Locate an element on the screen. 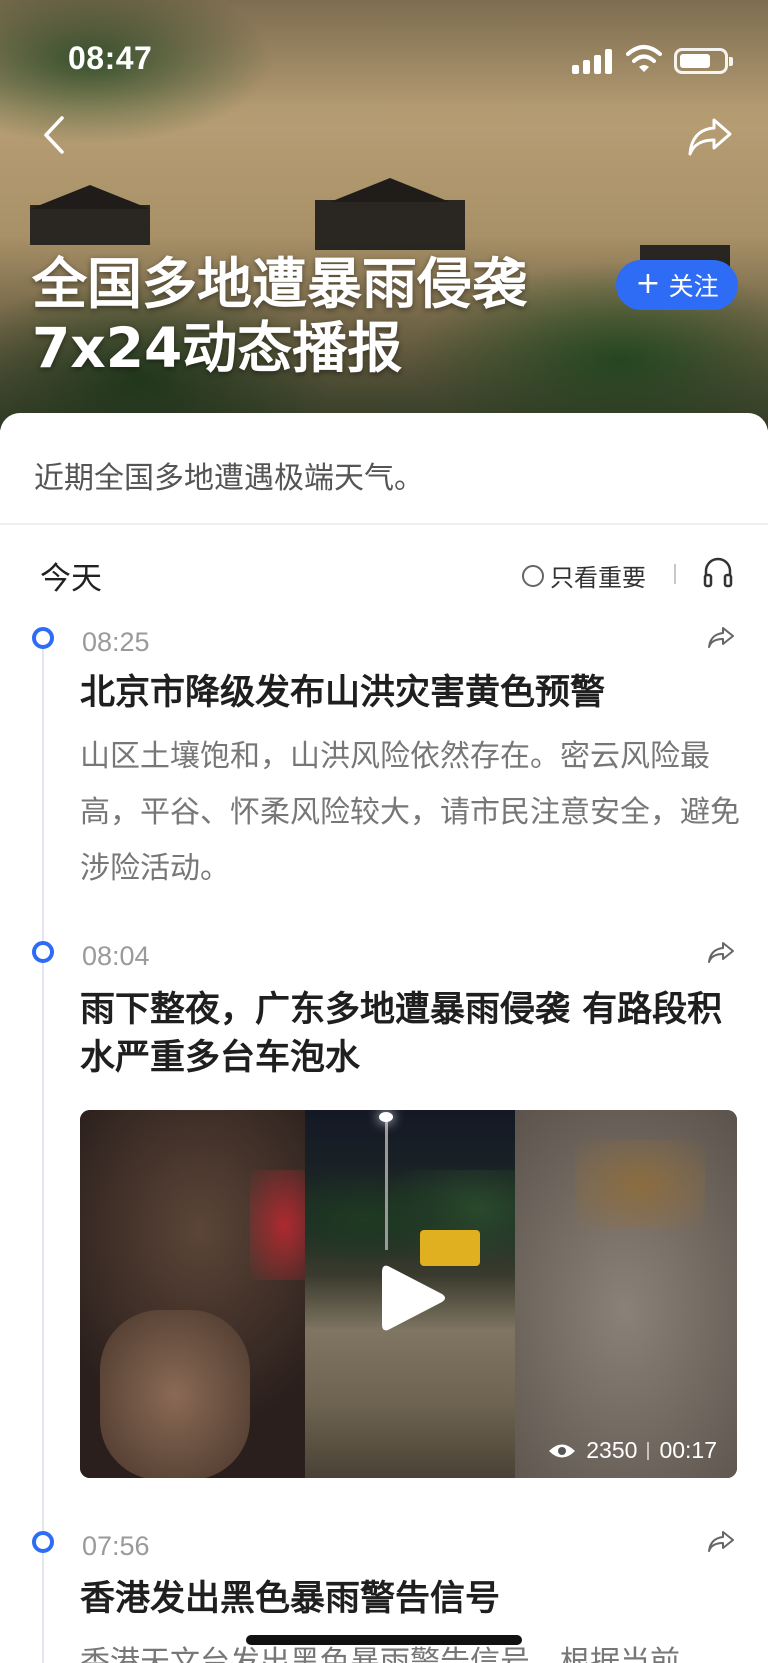 This screenshot has width=768, height=1663. status-bar: 08:47 is located at coordinates (384, 55).